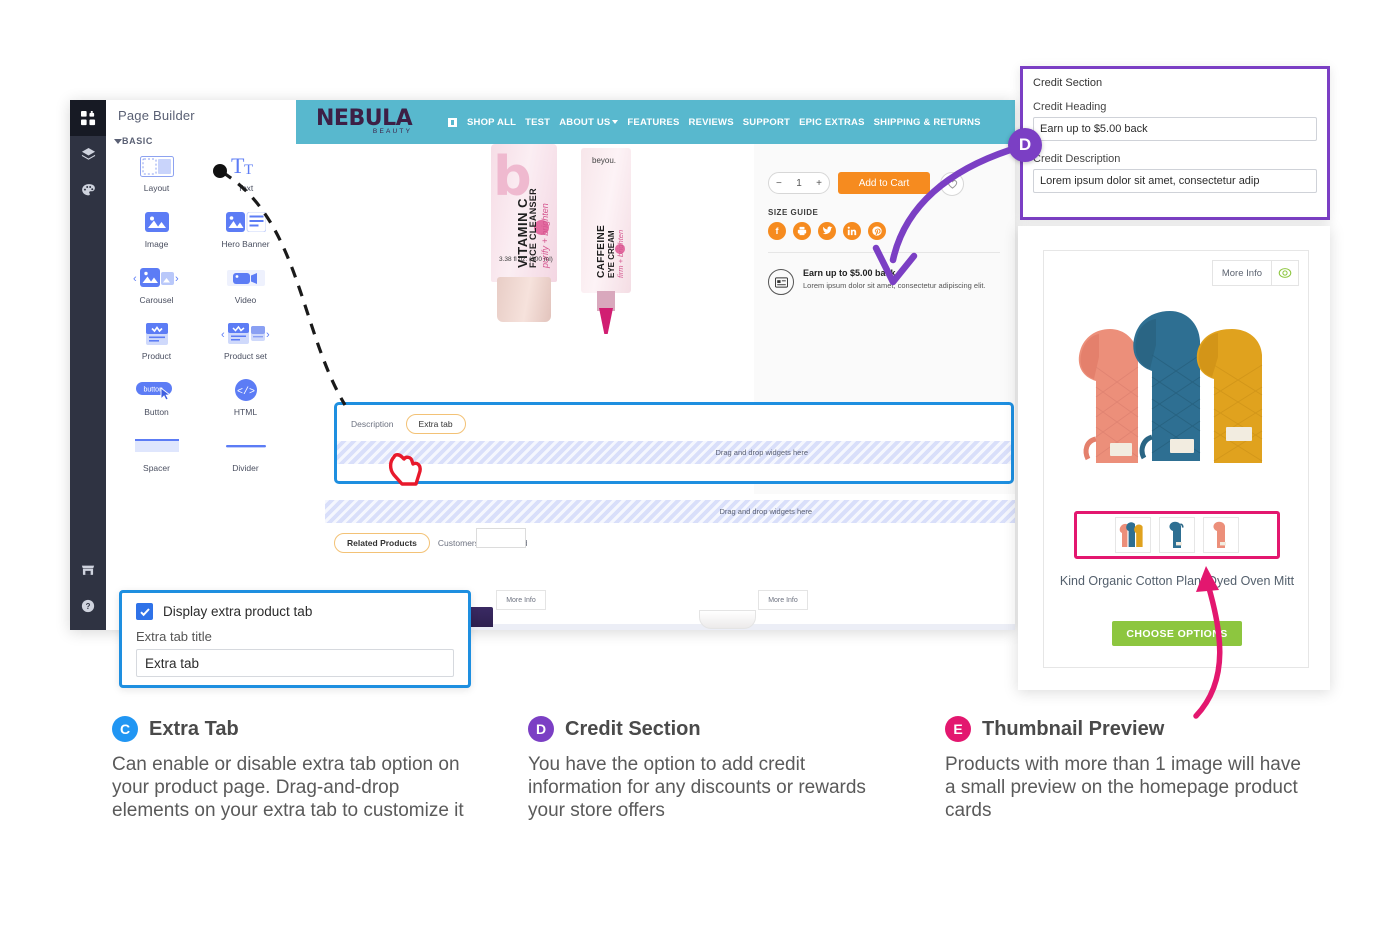 This screenshot has height=930, width=1400. Describe the element at coordinates (245, 287) in the screenshot. I see `widget-video: Video` at that location.